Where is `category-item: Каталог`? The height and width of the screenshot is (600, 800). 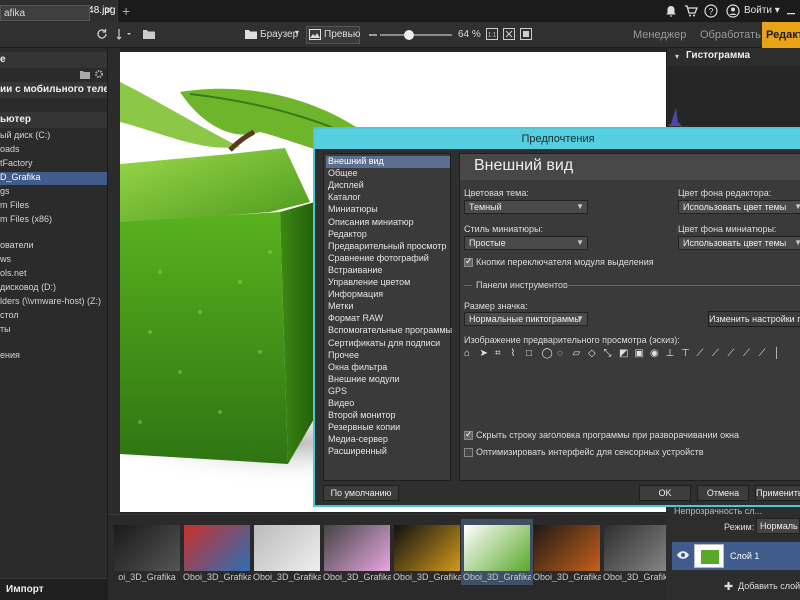 category-item: Каталог is located at coordinates (388, 198).